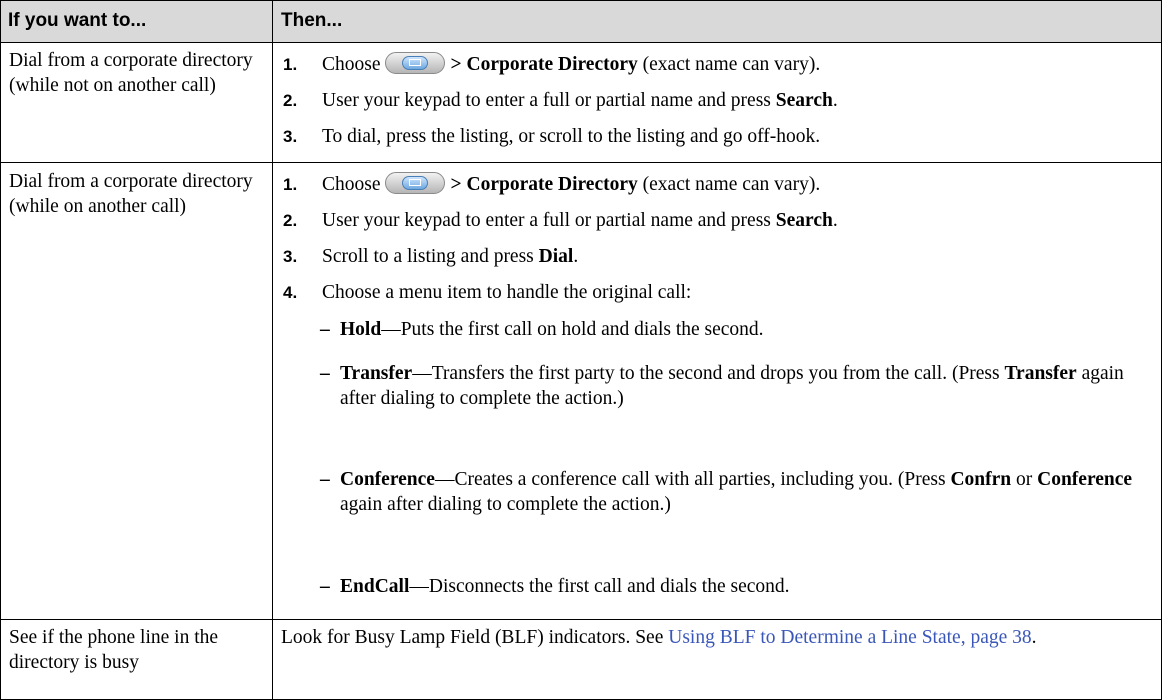 This screenshot has height=700, width=1162. Describe the element at coordinates (375, 586) in the screenshot. I see `option-term: EndCall` at that location.